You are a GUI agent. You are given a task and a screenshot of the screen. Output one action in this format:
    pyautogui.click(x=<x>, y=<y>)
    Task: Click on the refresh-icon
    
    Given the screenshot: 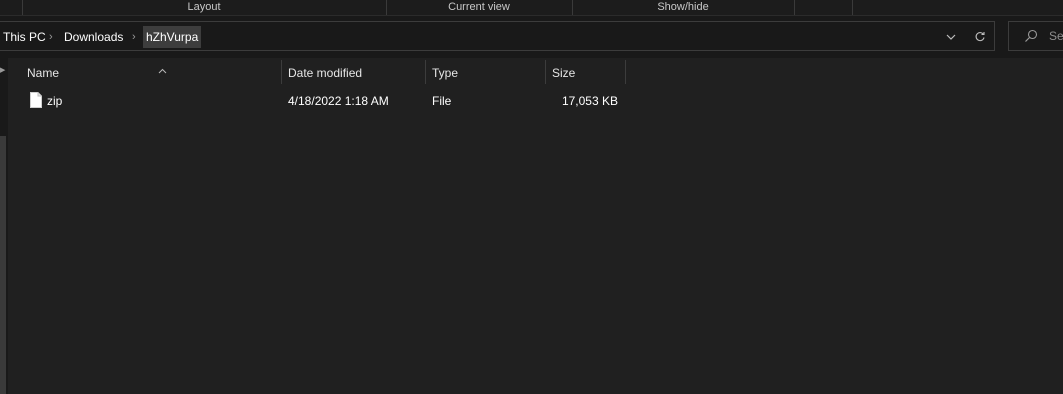 What is the action you would take?
    pyautogui.click(x=980, y=37)
    